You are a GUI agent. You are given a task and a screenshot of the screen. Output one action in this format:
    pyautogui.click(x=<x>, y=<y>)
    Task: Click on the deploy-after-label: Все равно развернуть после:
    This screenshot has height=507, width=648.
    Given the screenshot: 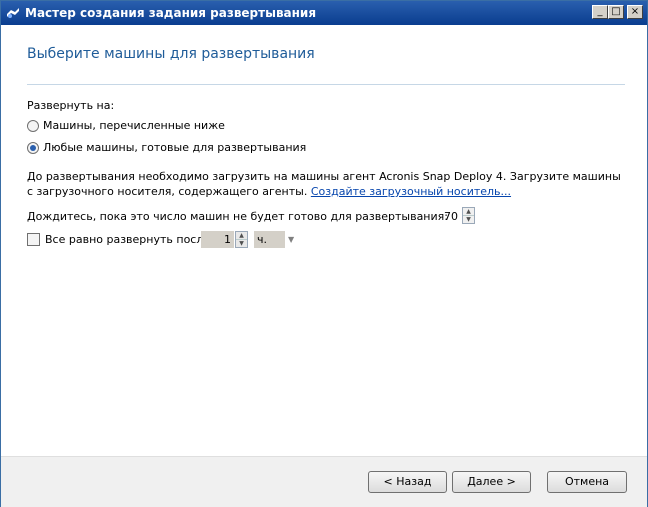 What is the action you would take?
    pyautogui.click(x=129, y=239)
    